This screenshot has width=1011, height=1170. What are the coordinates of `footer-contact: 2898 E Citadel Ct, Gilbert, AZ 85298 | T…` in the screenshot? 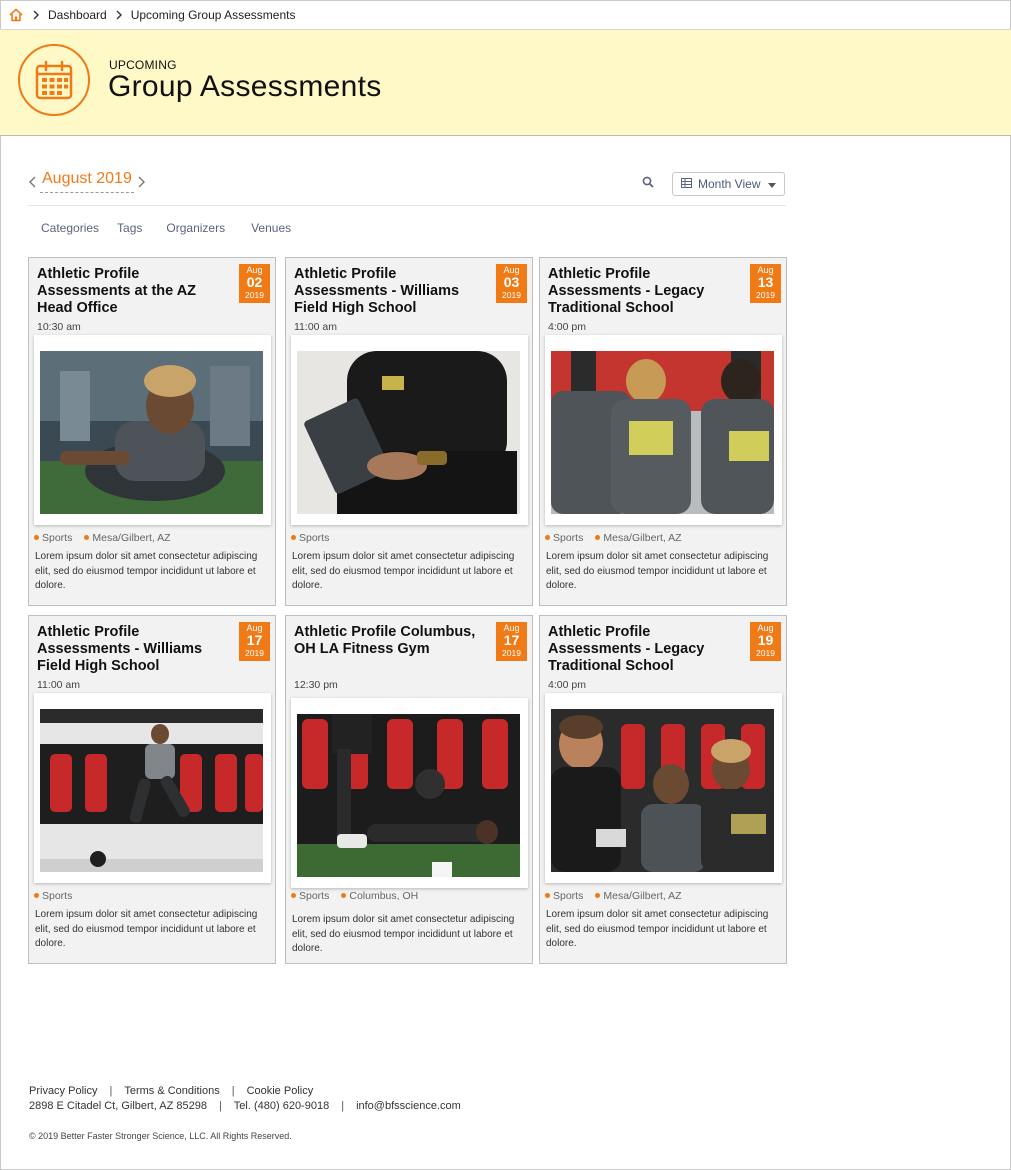 It's located at (245, 1105).